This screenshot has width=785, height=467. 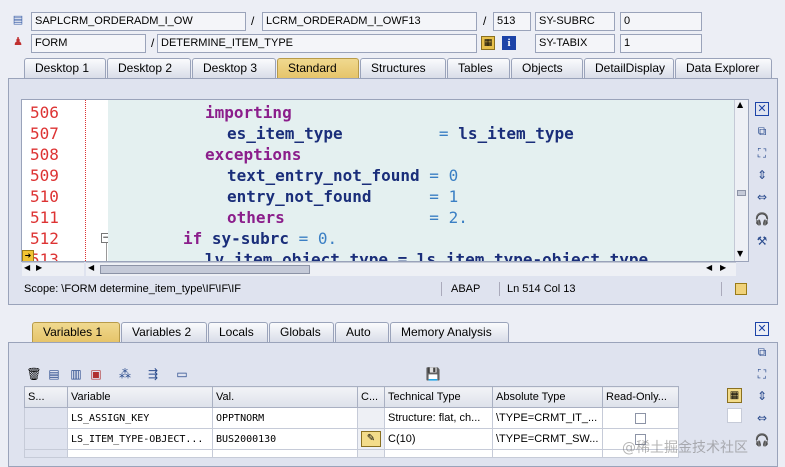 What do you see at coordinates (466, 289) in the screenshot?
I see `language-text: ABAP` at bounding box center [466, 289].